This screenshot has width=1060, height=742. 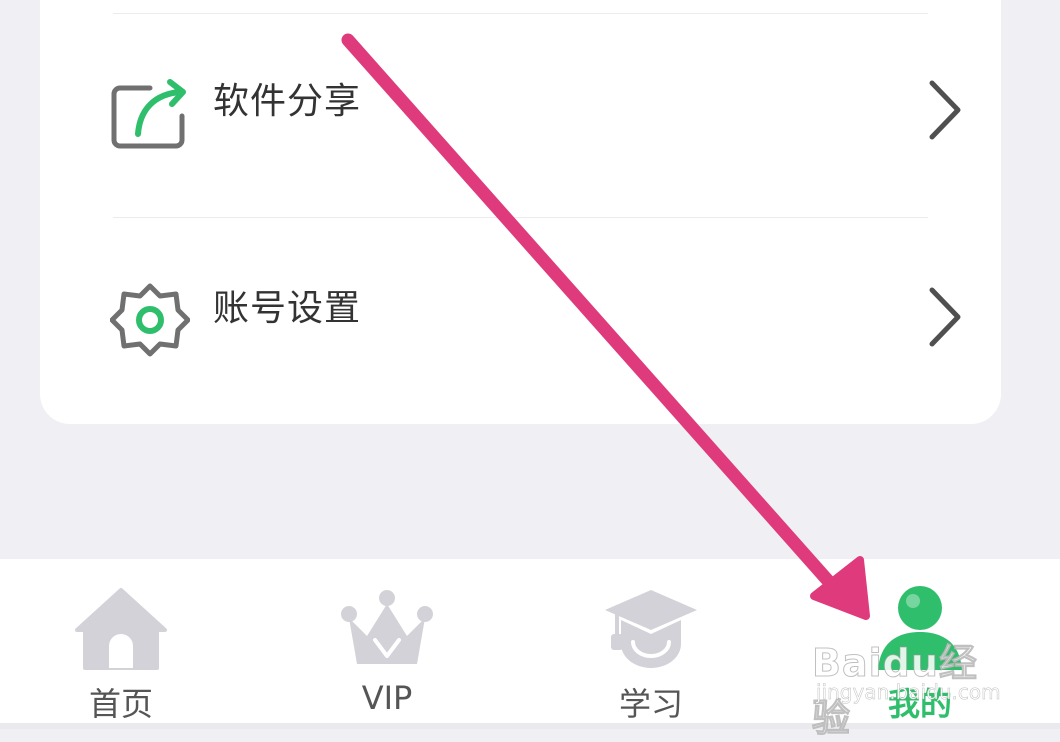 What do you see at coordinates (287, 308) in the screenshot?
I see `menu-item-label: 账号设置` at bounding box center [287, 308].